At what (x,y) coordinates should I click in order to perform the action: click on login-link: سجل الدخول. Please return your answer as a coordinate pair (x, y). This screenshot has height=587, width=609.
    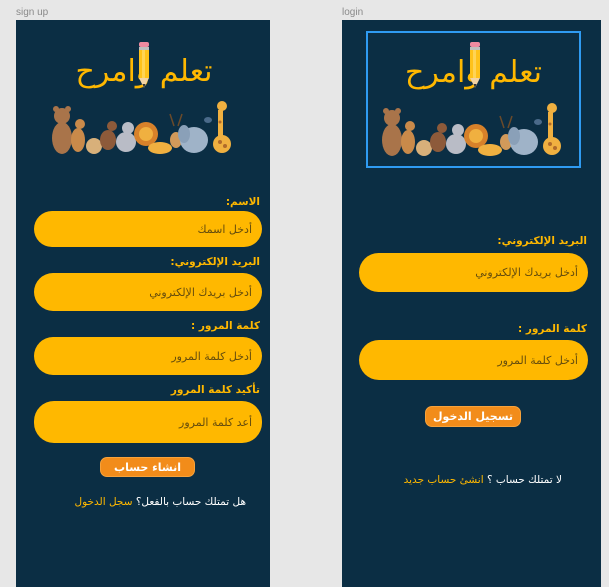
    Looking at the image, I should click on (103, 502).